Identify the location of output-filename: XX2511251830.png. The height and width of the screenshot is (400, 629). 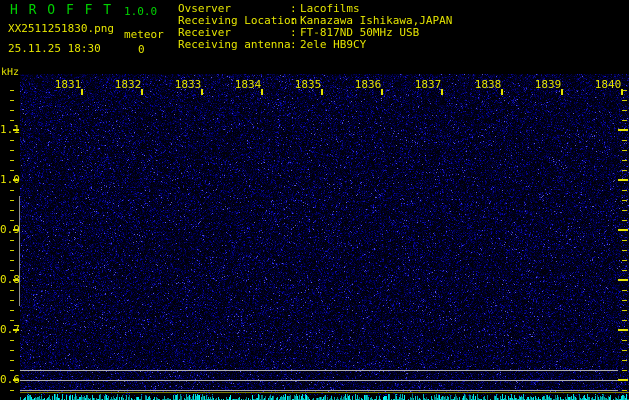
(61, 28).